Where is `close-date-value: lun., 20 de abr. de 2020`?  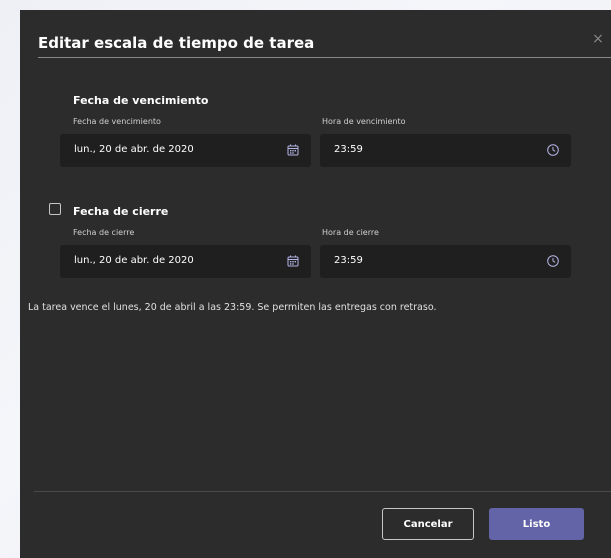
close-date-value: lun., 20 de abr. de 2020 is located at coordinates (134, 260).